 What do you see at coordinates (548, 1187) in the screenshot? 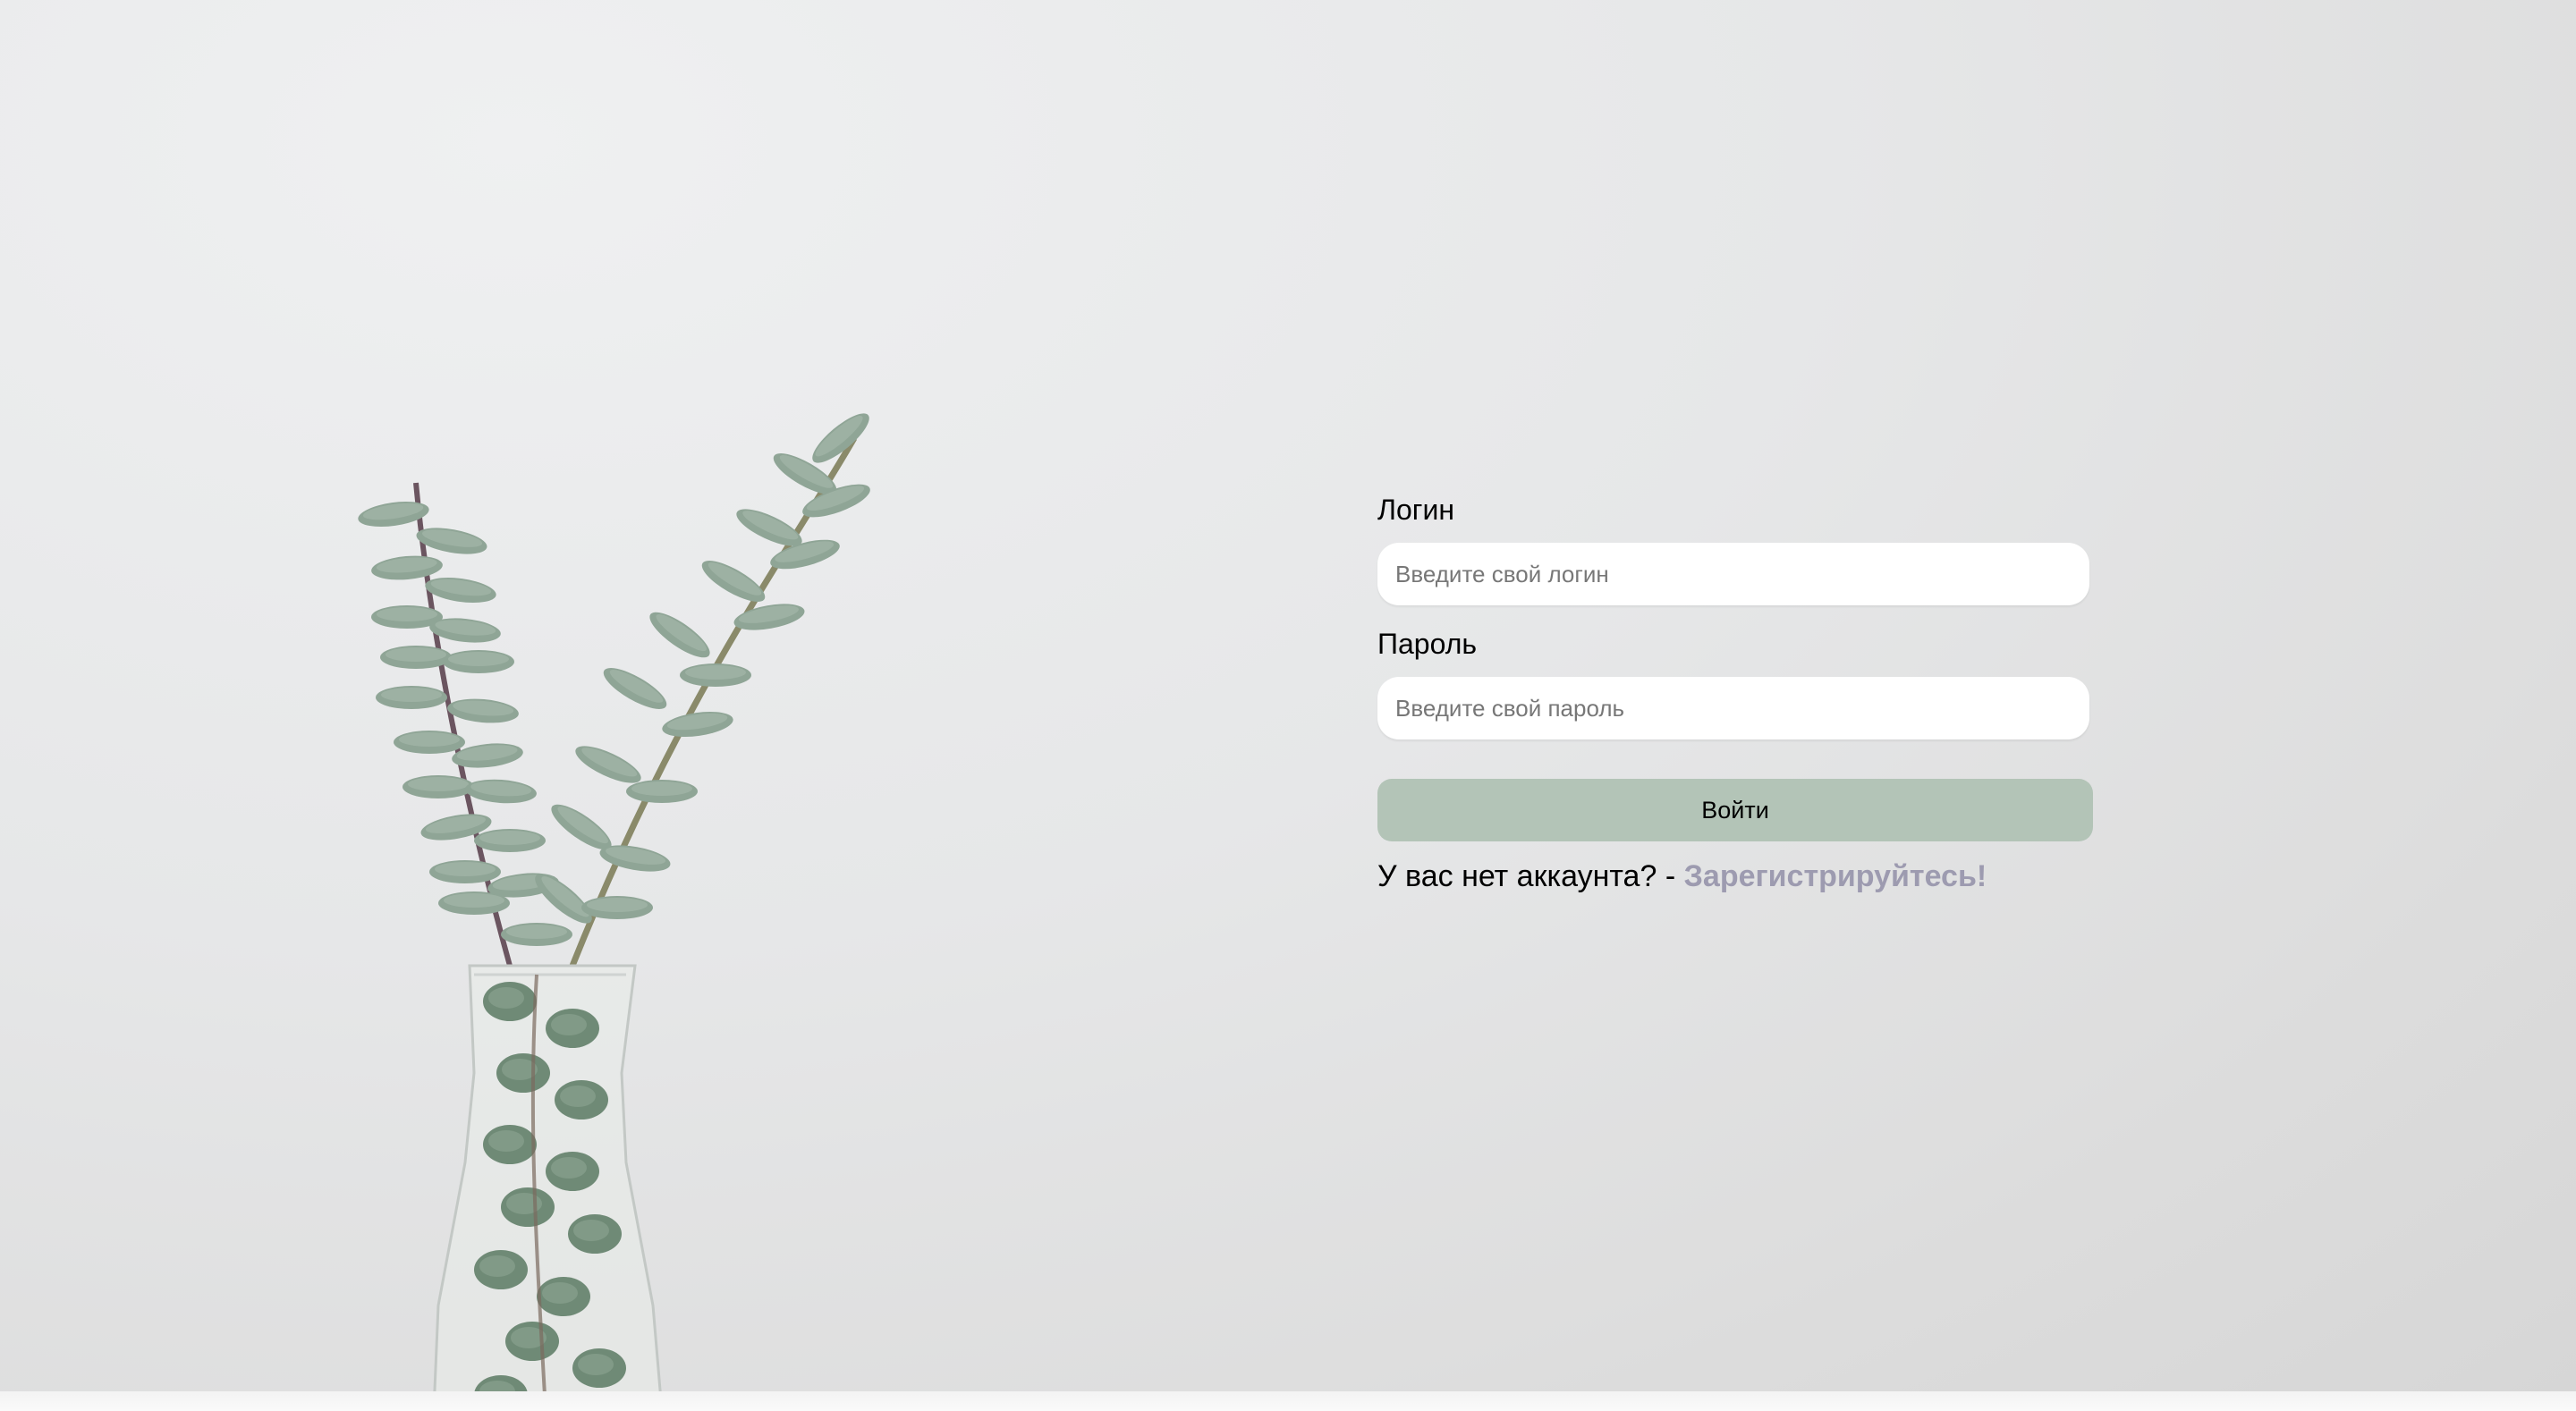
I see `glass-vase` at bounding box center [548, 1187].